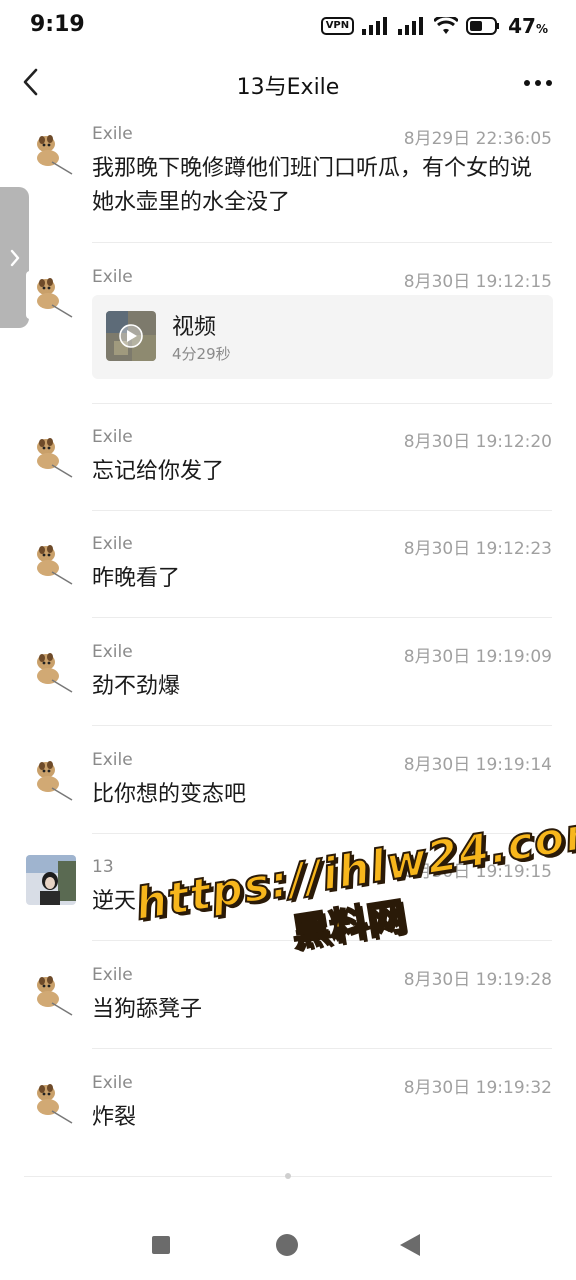  What do you see at coordinates (538, 83) in the screenshot?
I see `more-button` at bounding box center [538, 83].